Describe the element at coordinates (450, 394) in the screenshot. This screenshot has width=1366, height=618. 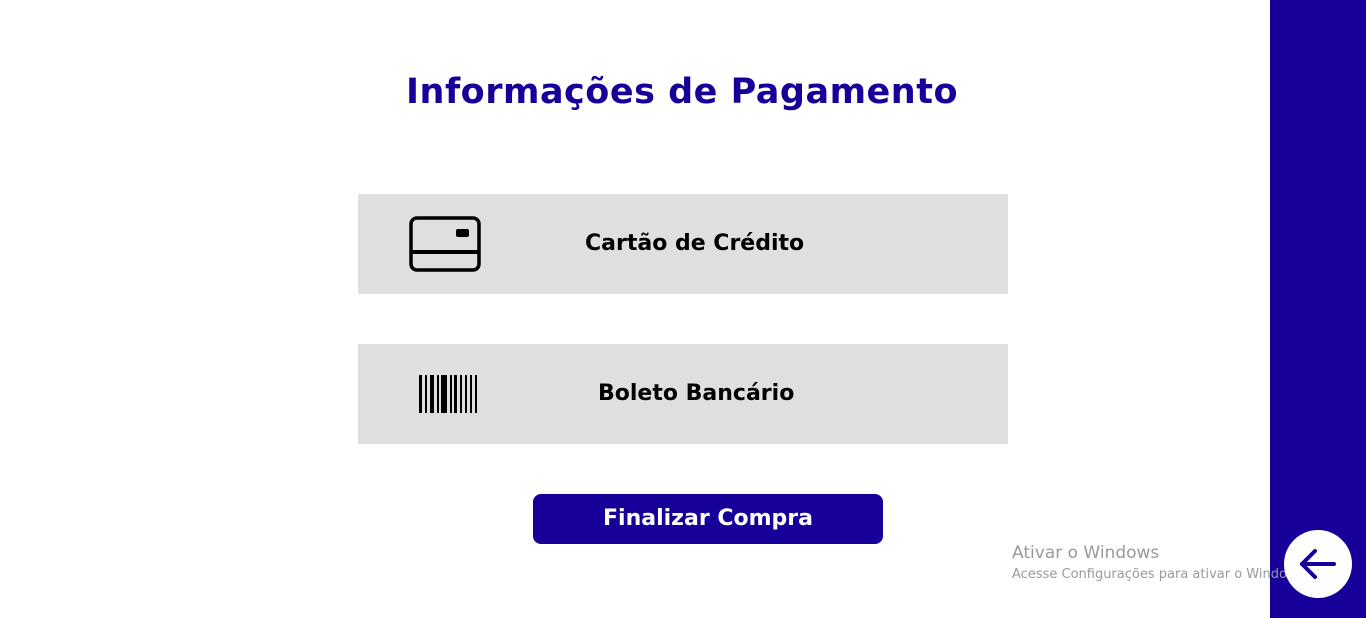
I see `barcode-icon` at that location.